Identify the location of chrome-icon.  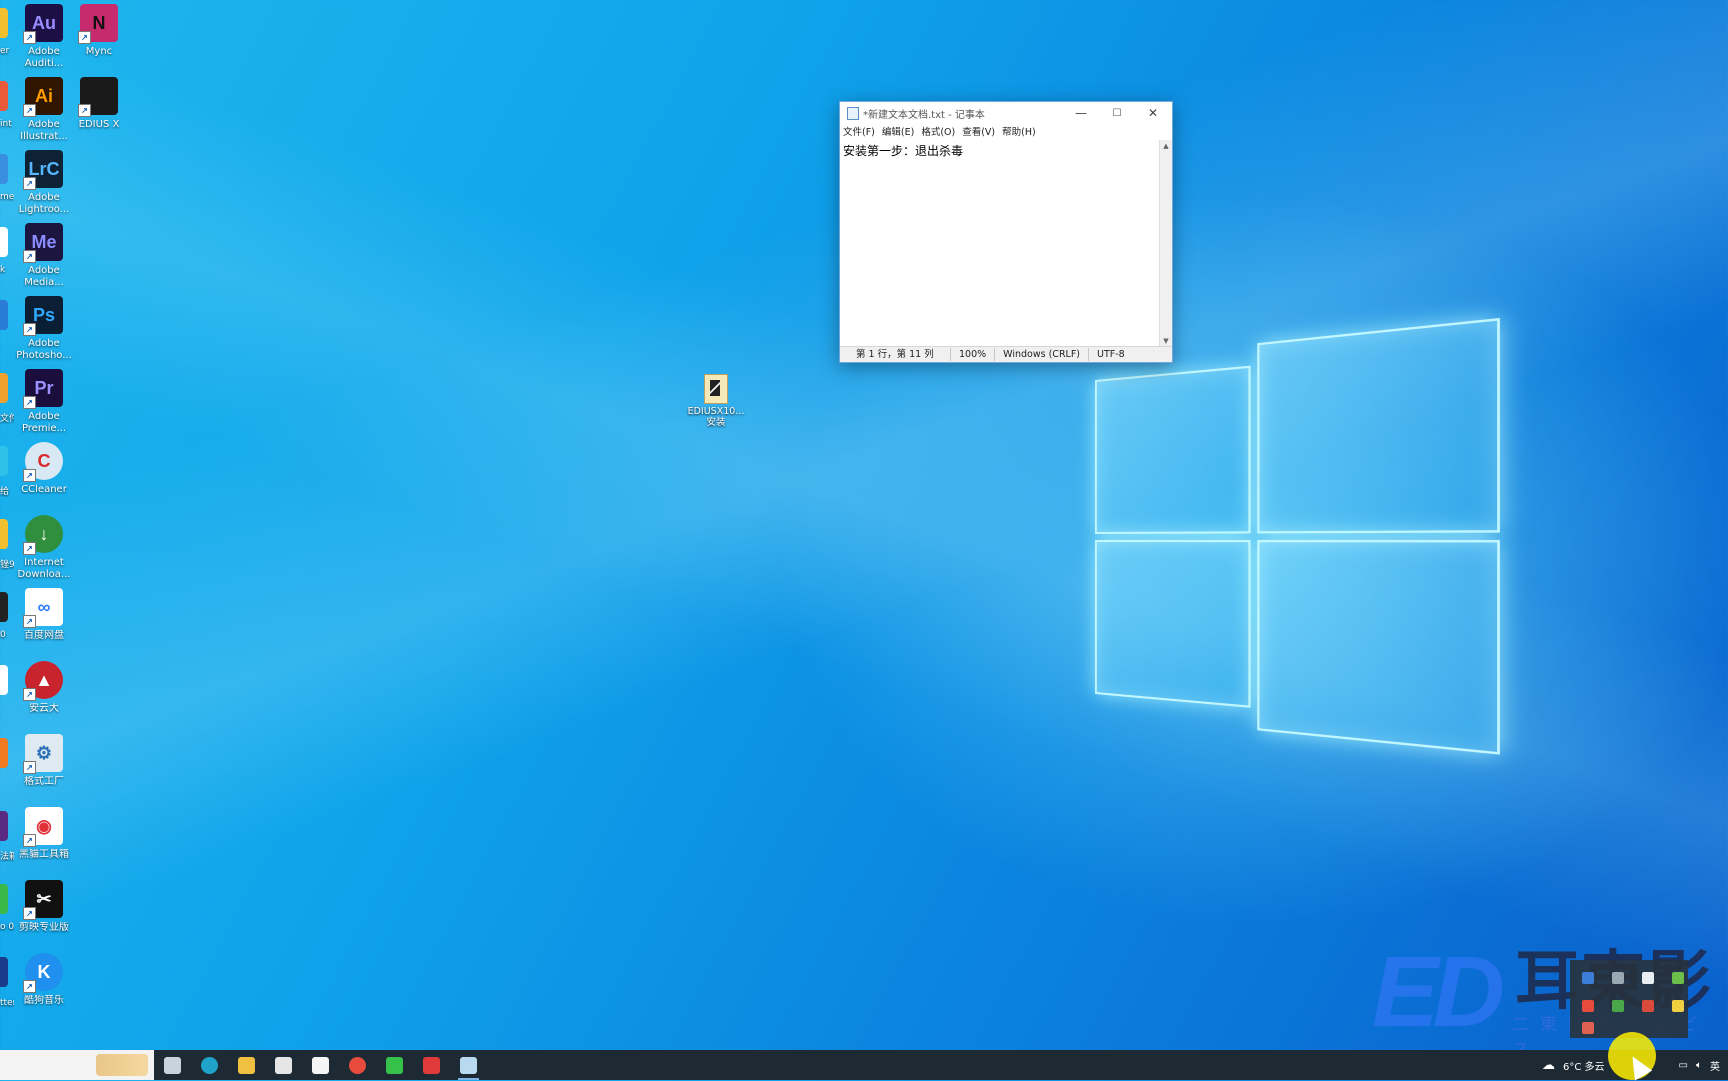
(357, 1065).